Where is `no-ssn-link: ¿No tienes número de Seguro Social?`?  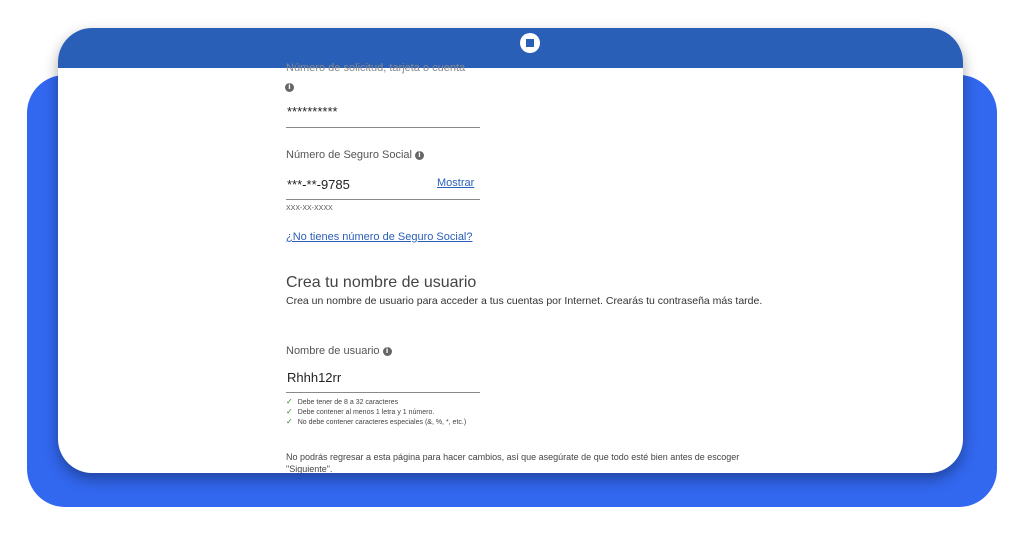 no-ssn-link: ¿No tienes número de Seguro Social? is located at coordinates (379, 237).